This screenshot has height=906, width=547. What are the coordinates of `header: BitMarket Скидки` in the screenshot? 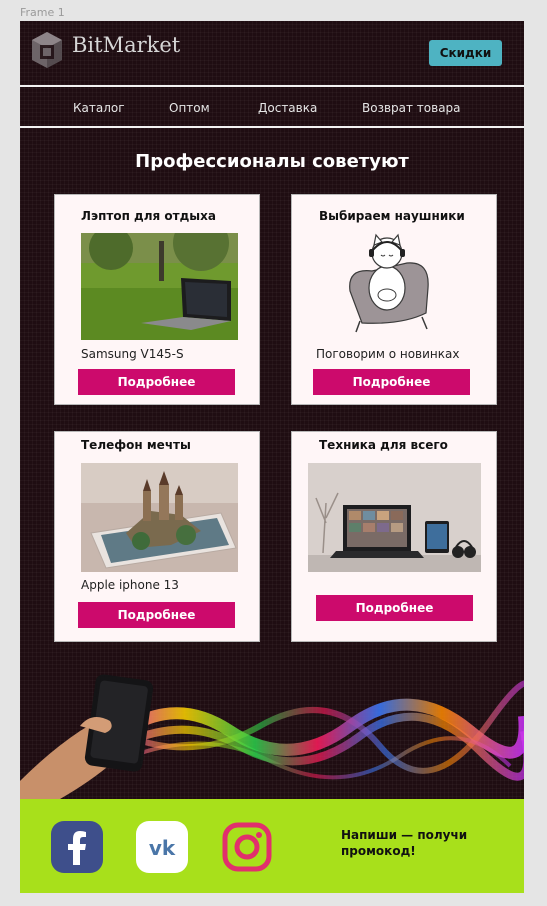 It's located at (272, 53).